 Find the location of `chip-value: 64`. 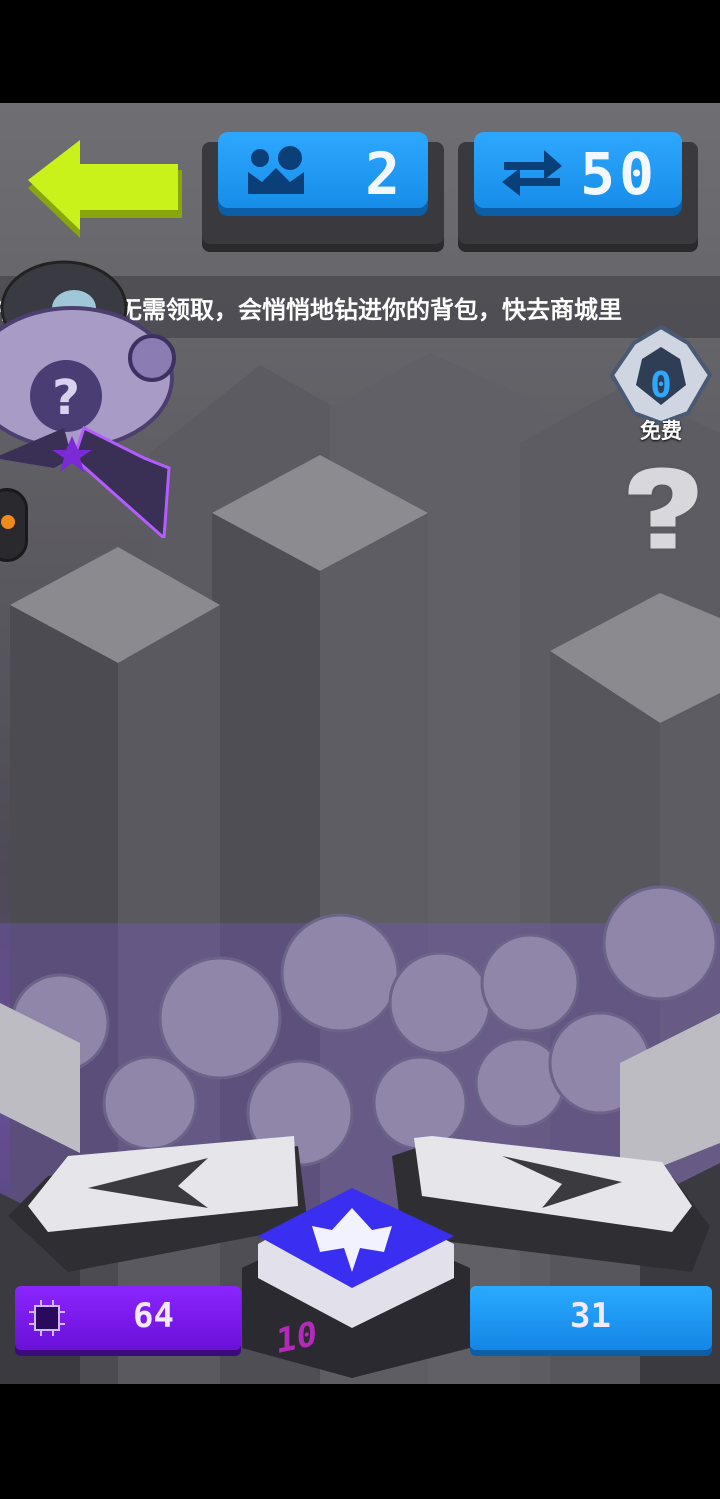

chip-value: 64 is located at coordinates (153, 1316).